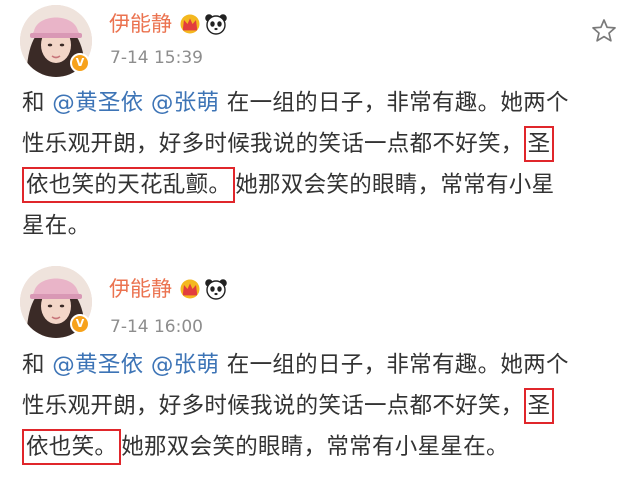 The image size is (640, 499). What do you see at coordinates (129, 185) in the screenshot?
I see `highlight-box: 依也笑的天花乱颤。` at bounding box center [129, 185].